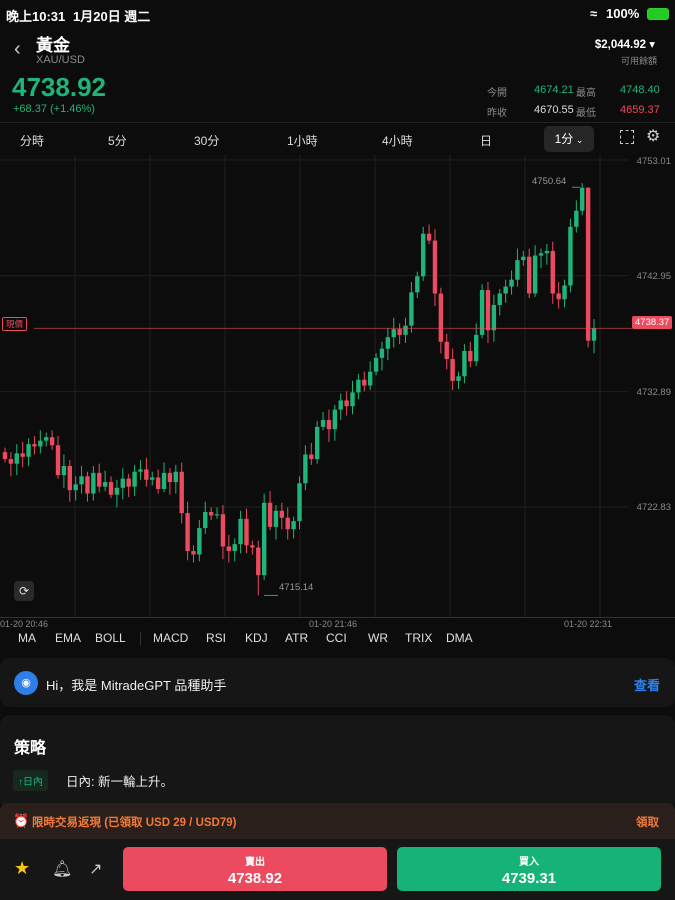 The width and height of the screenshot is (675, 900). Describe the element at coordinates (17, 49) in the screenshot. I see `back-button: ‹` at that location.